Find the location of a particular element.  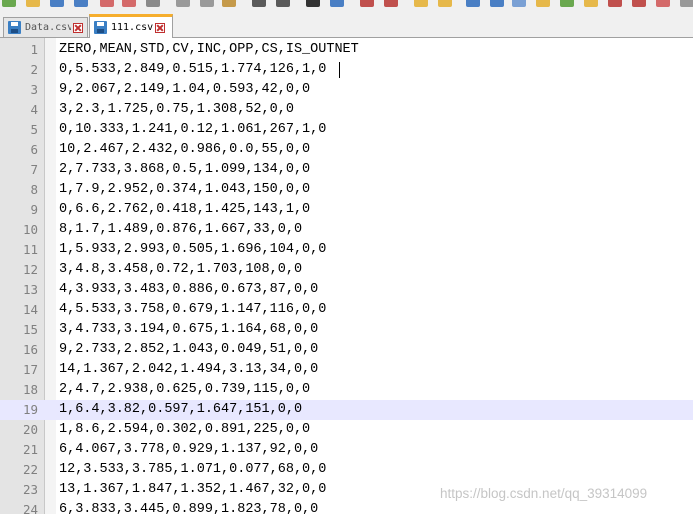

tab-label: Data.csv is located at coordinates (48, 27).